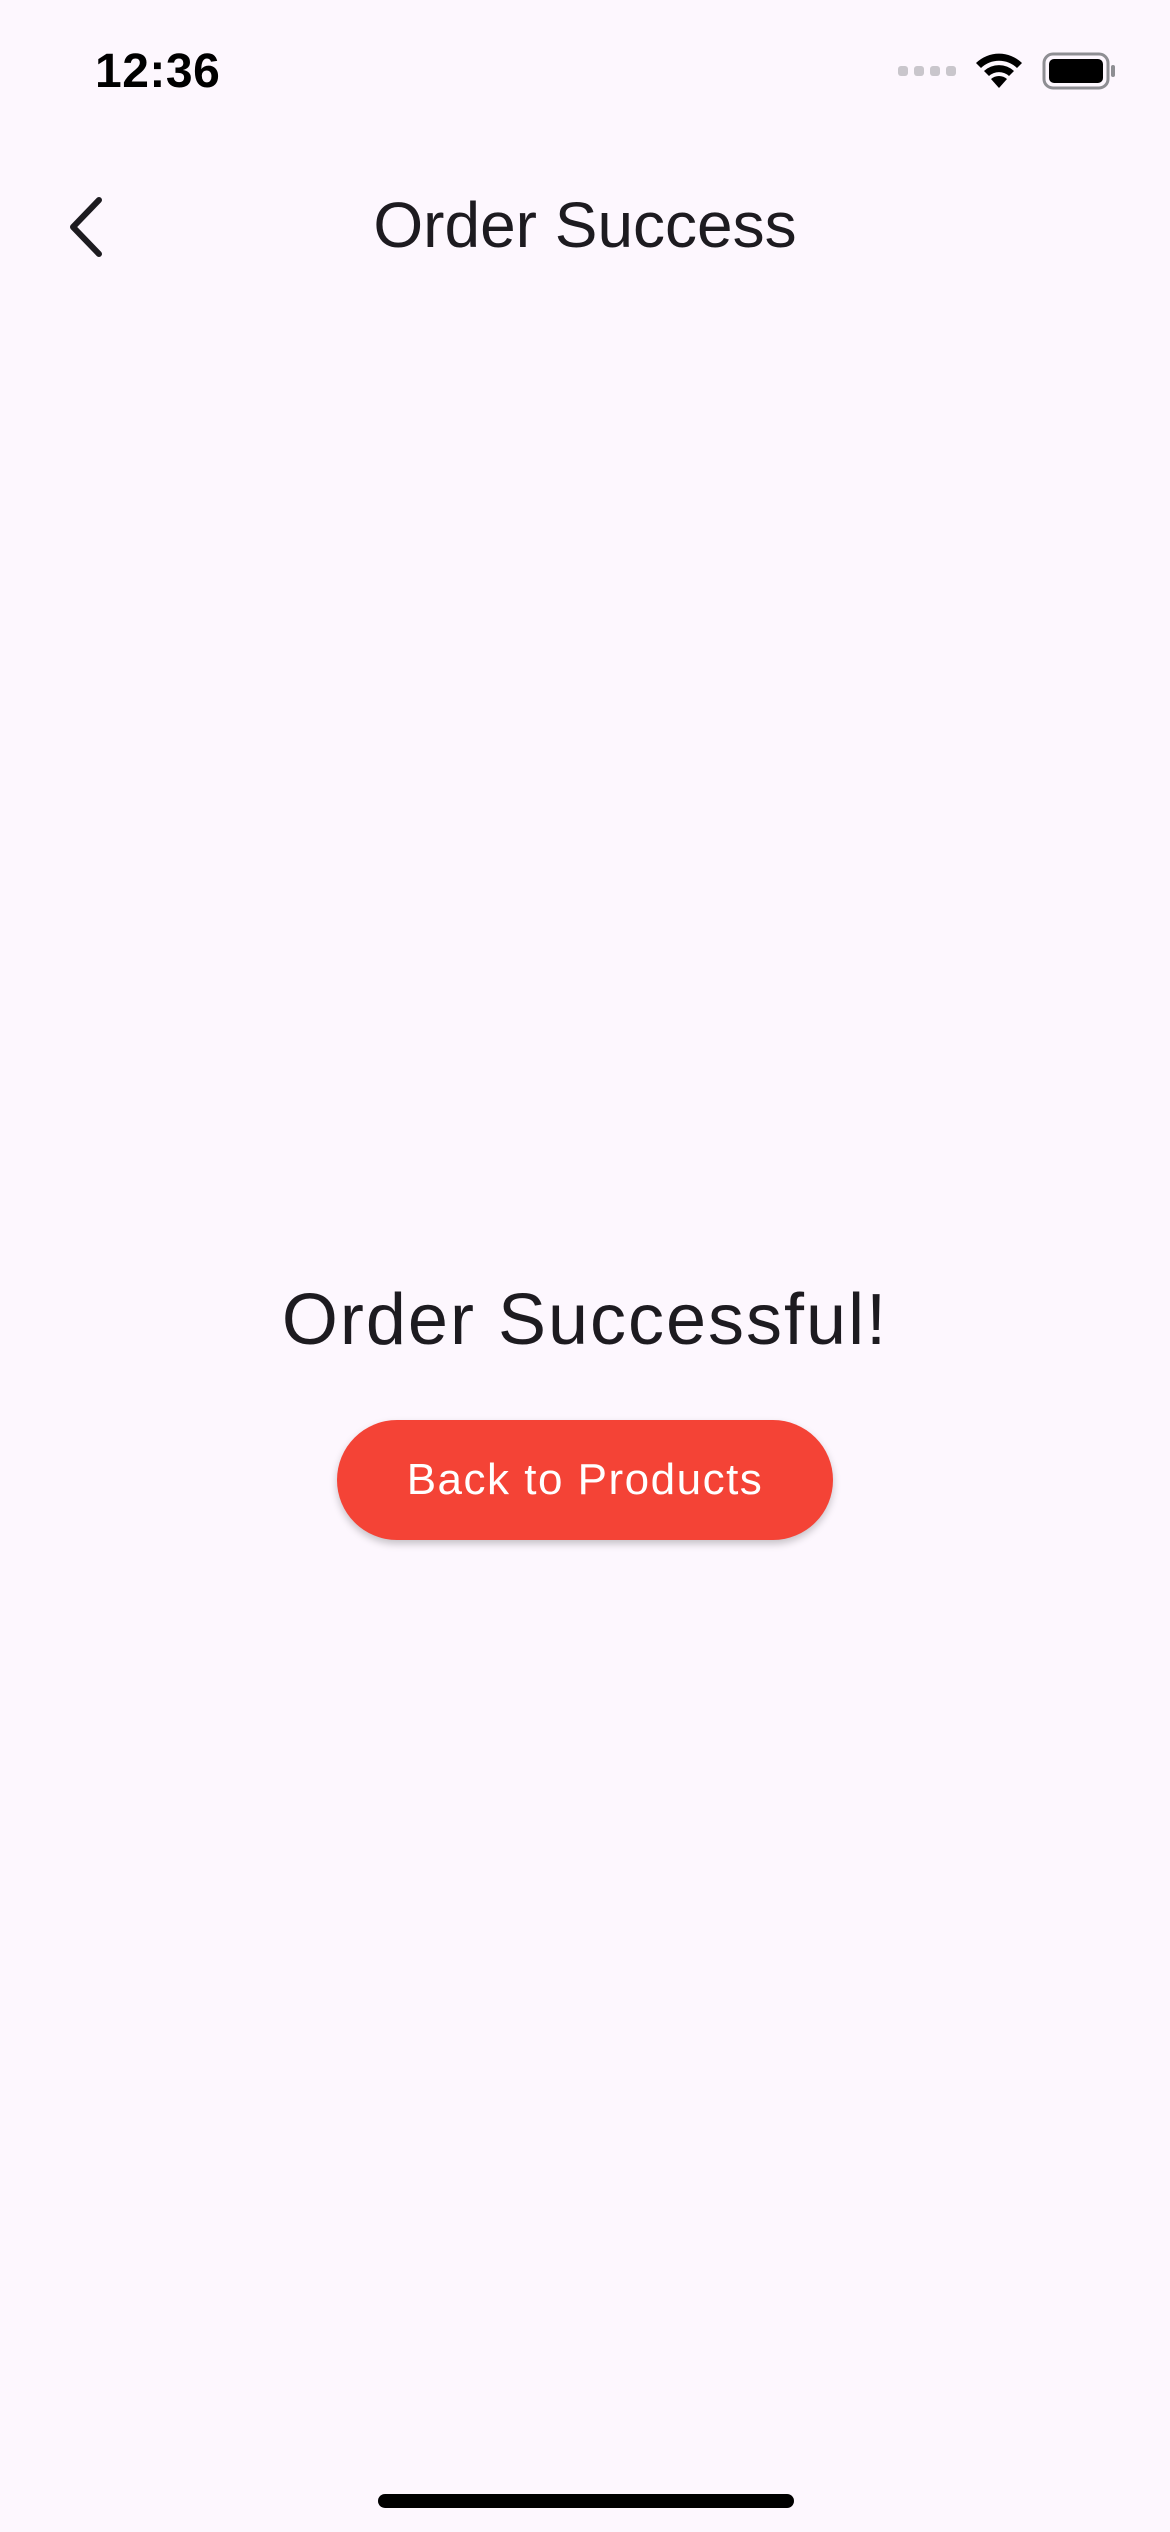 The width and height of the screenshot is (1170, 2532). What do you see at coordinates (585, 1405) in the screenshot?
I see `success-content: Order Successful! Back to Products` at bounding box center [585, 1405].